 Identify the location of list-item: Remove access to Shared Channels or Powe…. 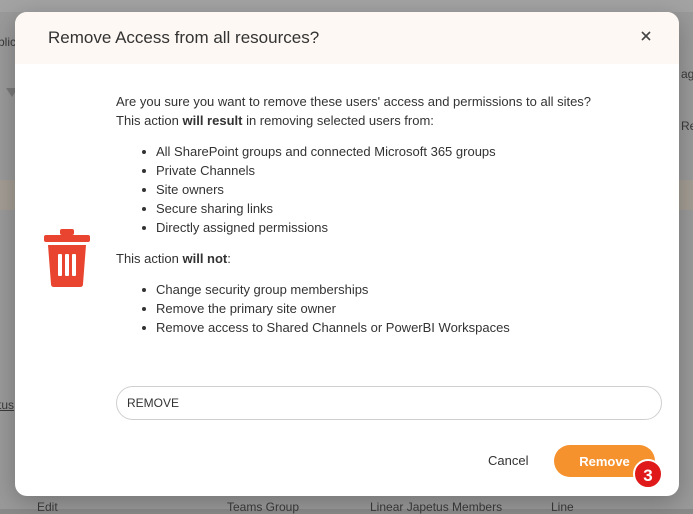
(386, 327).